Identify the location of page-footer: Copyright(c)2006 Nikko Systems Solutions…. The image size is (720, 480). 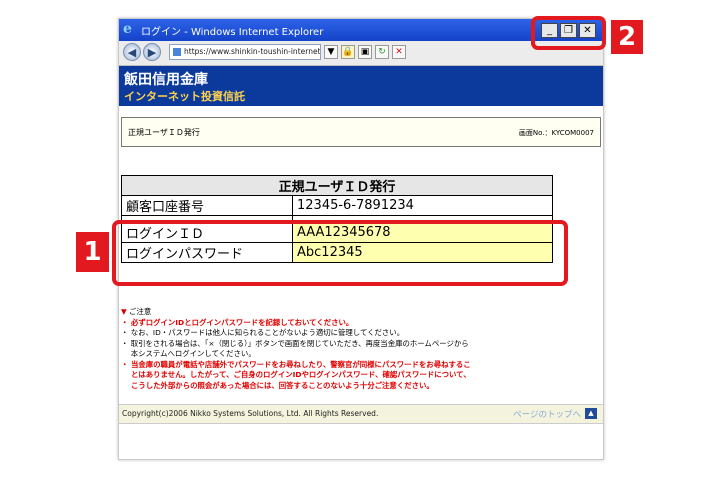
(361, 414).